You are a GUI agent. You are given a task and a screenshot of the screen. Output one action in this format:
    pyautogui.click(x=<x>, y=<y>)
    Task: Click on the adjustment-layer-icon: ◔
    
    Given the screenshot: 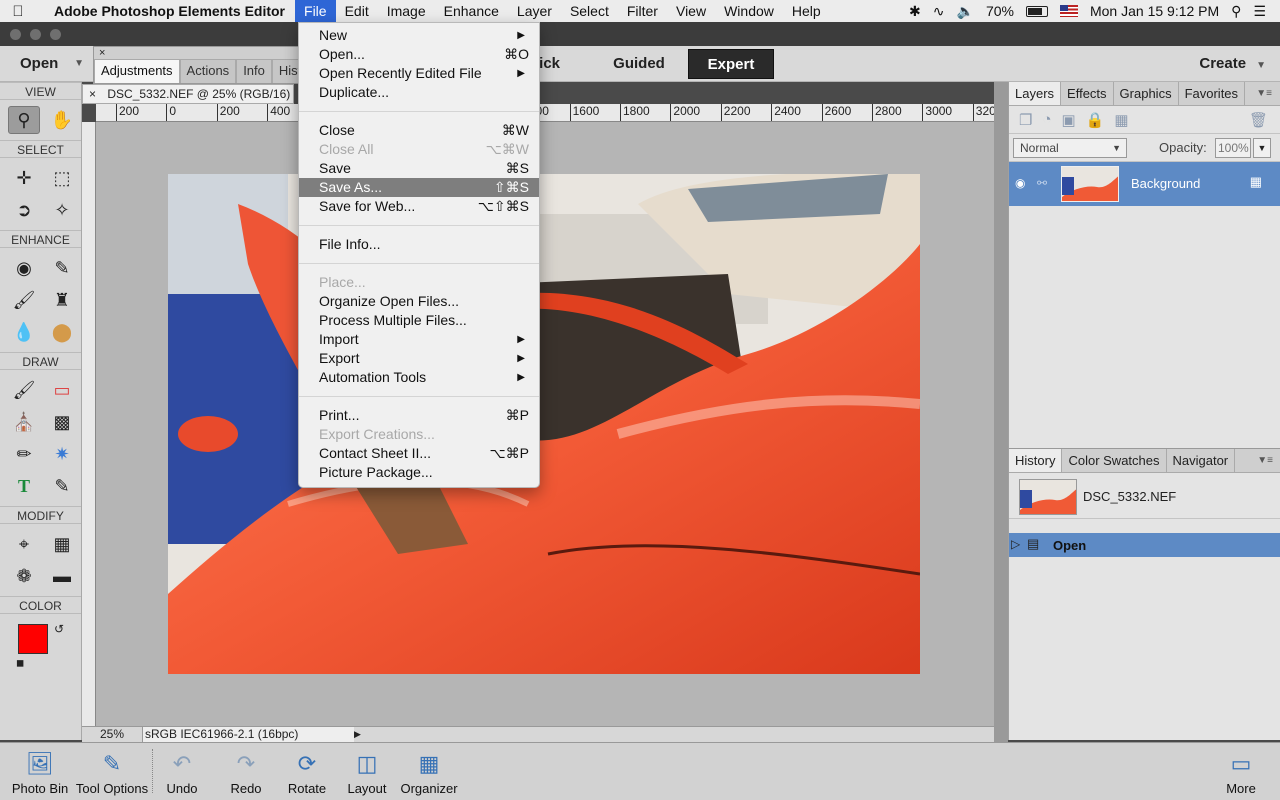 What is the action you would take?
    pyautogui.click(x=1046, y=119)
    